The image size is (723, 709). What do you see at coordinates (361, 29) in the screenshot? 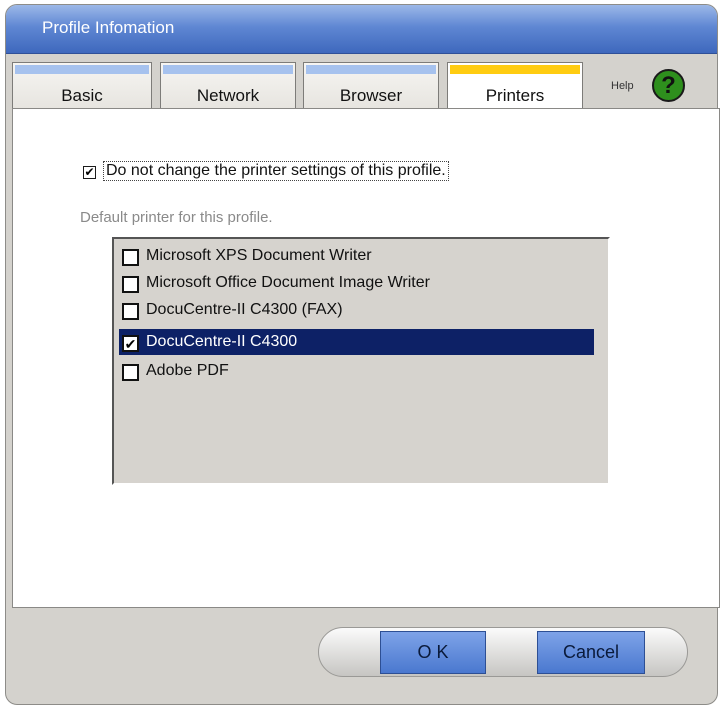
I see `title-bar: Profile Infomation` at bounding box center [361, 29].